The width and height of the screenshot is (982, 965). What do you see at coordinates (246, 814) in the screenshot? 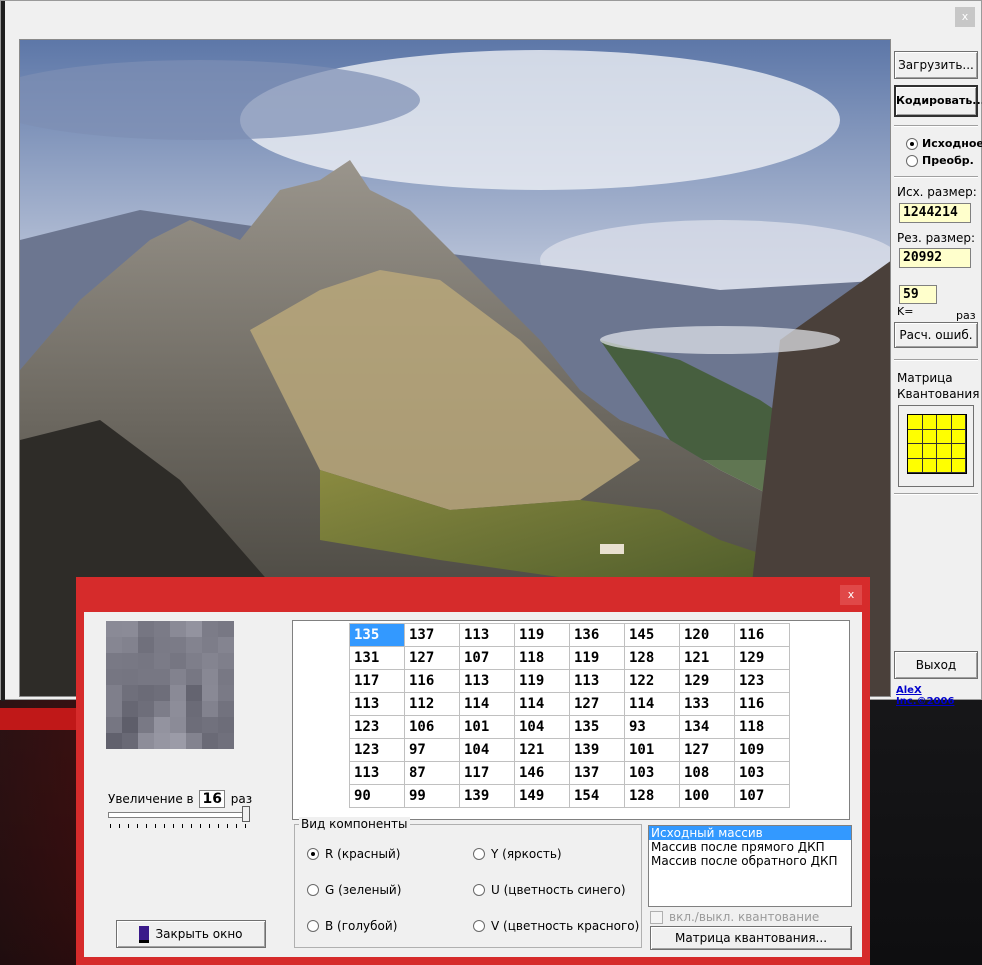
I see `slider-thumb` at bounding box center [246, 814].